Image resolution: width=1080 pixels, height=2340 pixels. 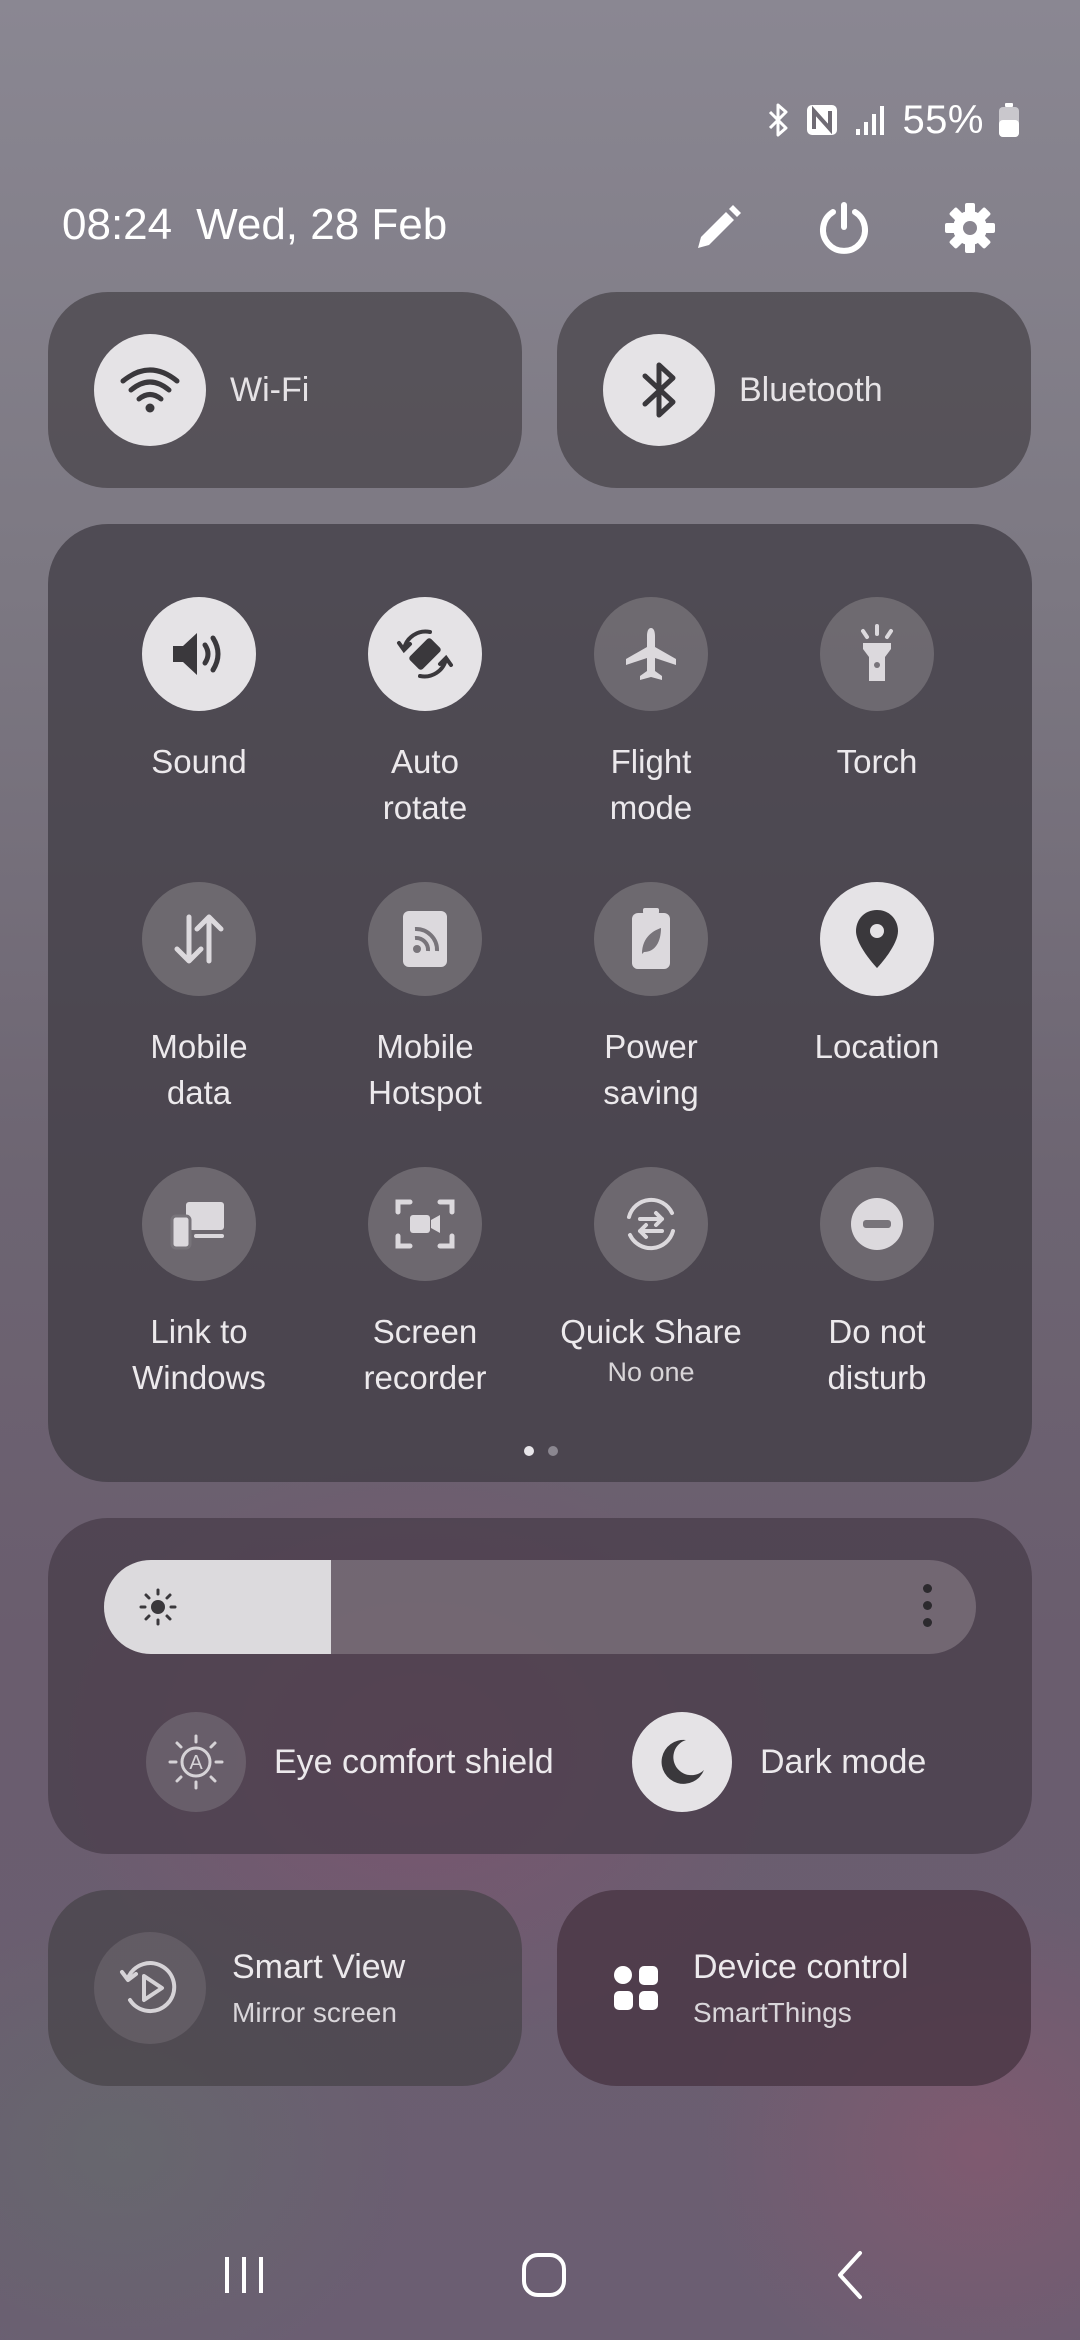 What do you see at coordinates (943, 119) in the screenshot?
I see `battery-percent: 55%` at bounding box center [943, 119].